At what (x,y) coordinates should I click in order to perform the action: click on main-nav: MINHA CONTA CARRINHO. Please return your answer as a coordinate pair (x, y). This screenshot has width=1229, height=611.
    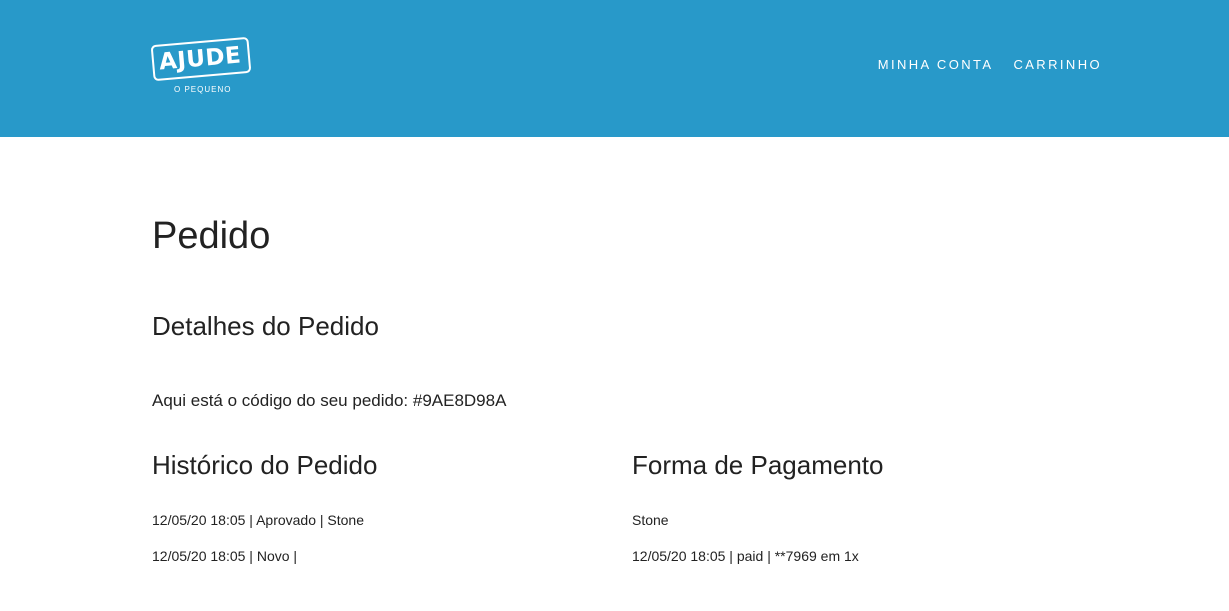
    Looking at the image, I should click on (990, 65).